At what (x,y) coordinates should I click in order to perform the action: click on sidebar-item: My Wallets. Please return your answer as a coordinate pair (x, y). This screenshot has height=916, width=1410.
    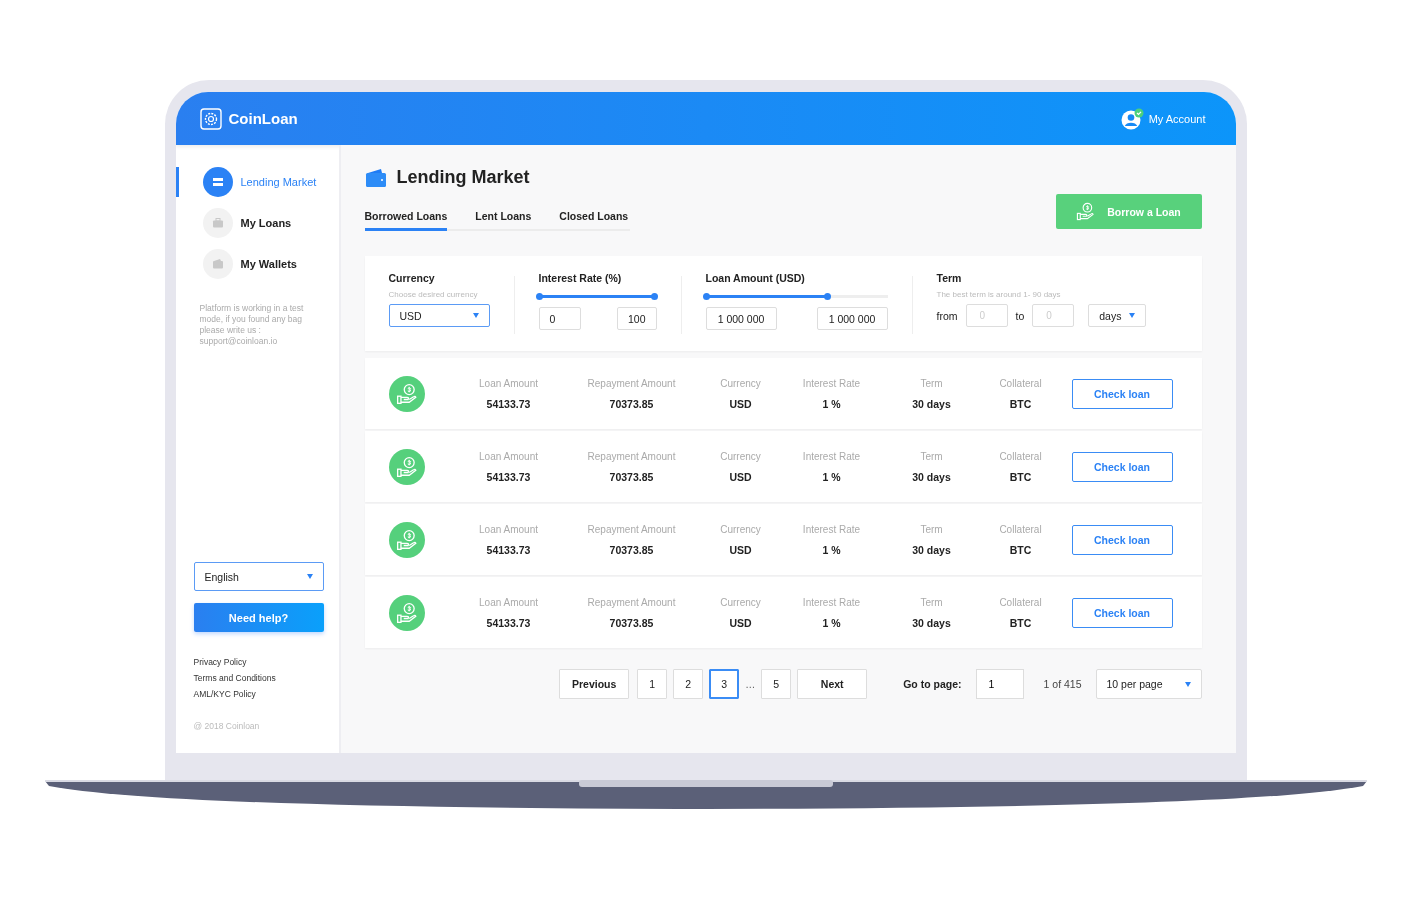
    Looking at the image, I should click on (257, 264).